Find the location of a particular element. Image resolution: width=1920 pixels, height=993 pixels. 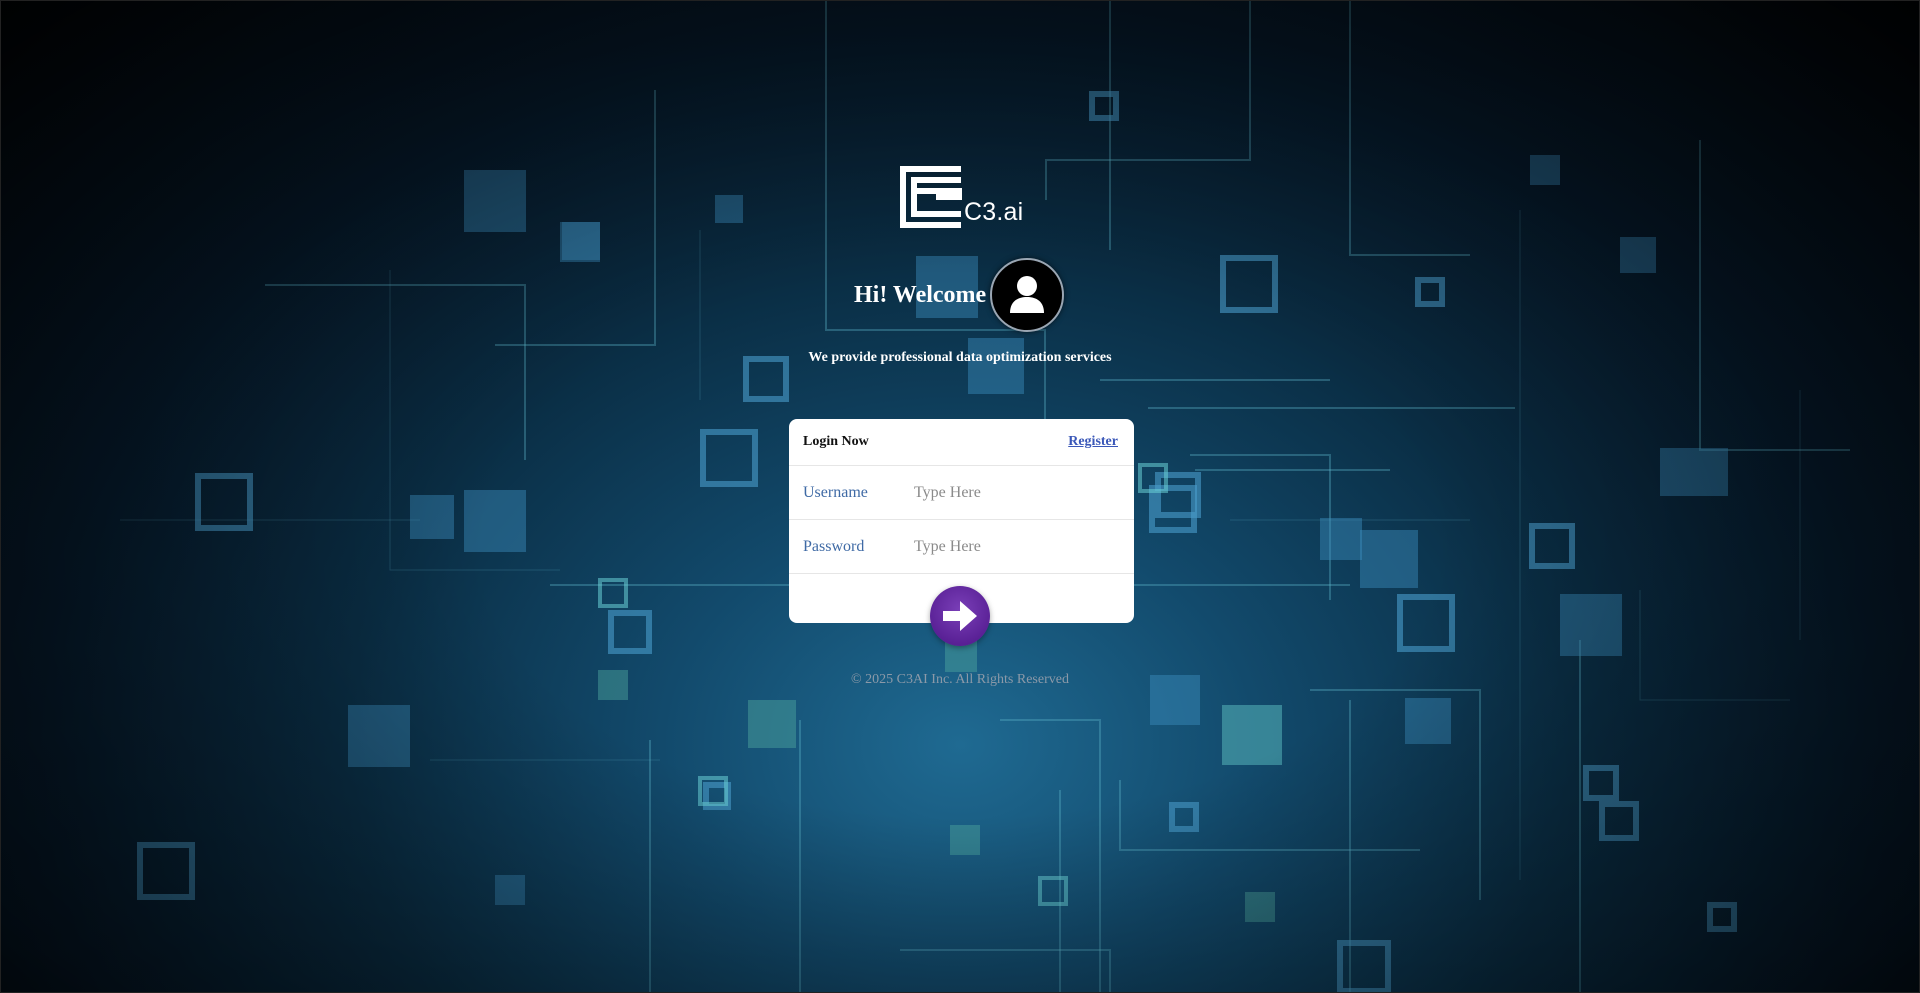

arrow-right-icon is located at coordinates (960, 616).